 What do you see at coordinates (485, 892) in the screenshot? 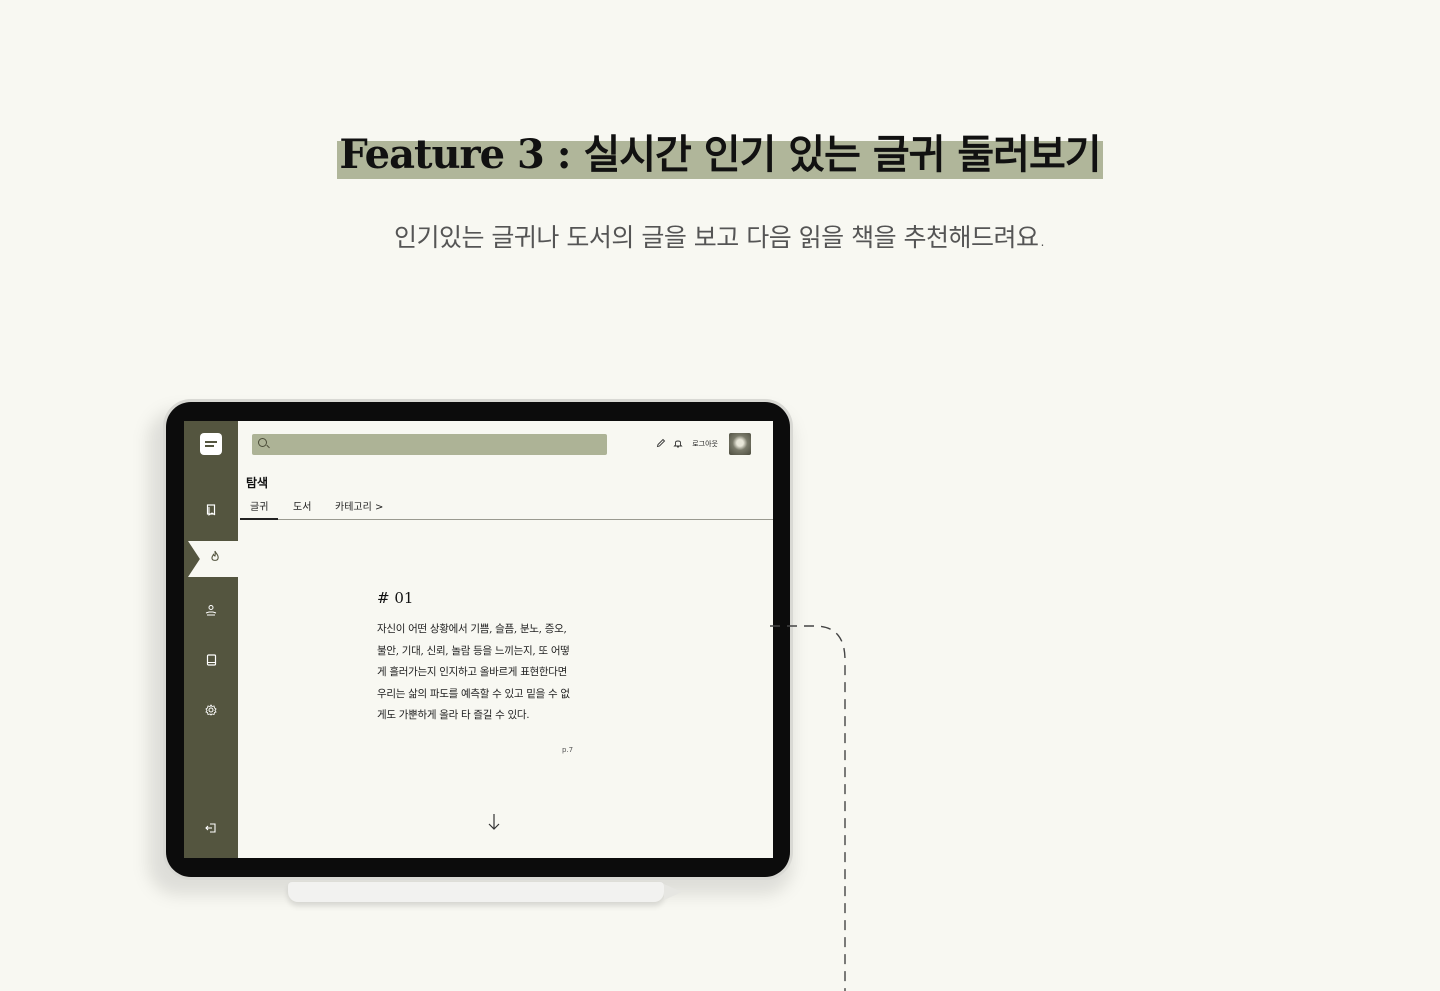
I see `apple-pencil` at bounding box center [485, 892].